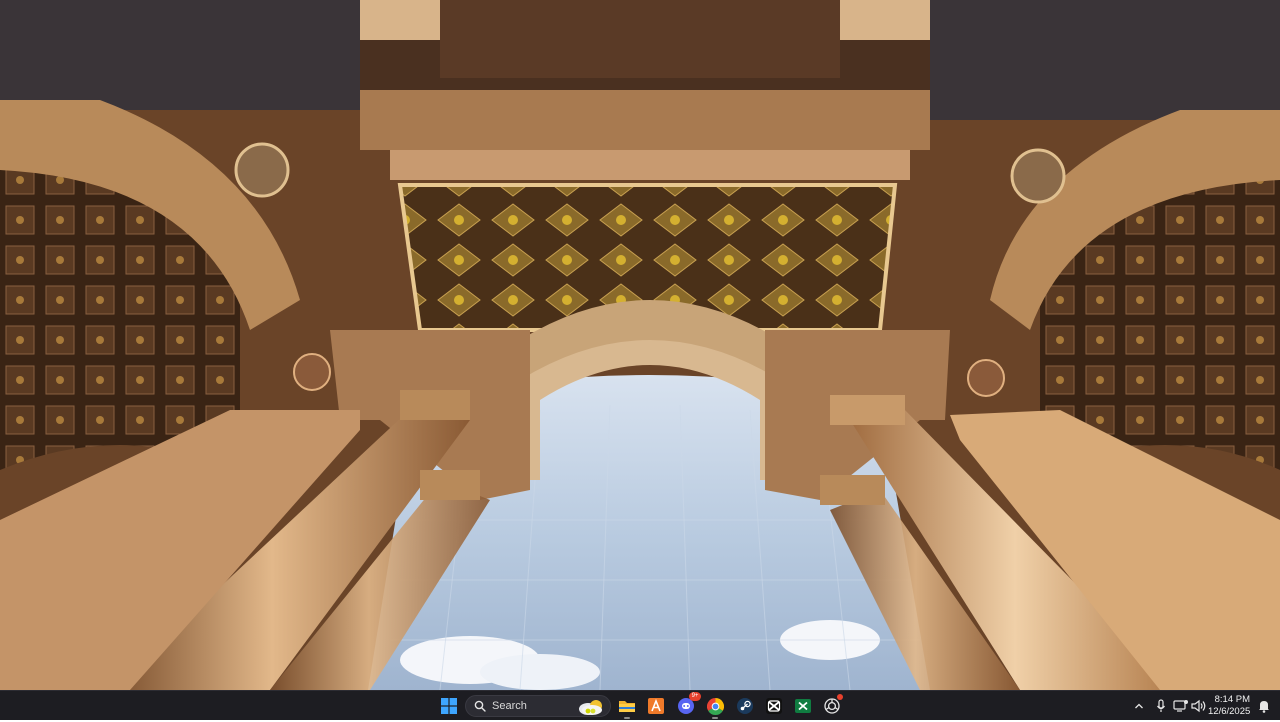  What do you see at coordinates (1229, 711) in the screenshot?
I see `clock-date: 12/6/2025` at bounding box center [1229, 711].